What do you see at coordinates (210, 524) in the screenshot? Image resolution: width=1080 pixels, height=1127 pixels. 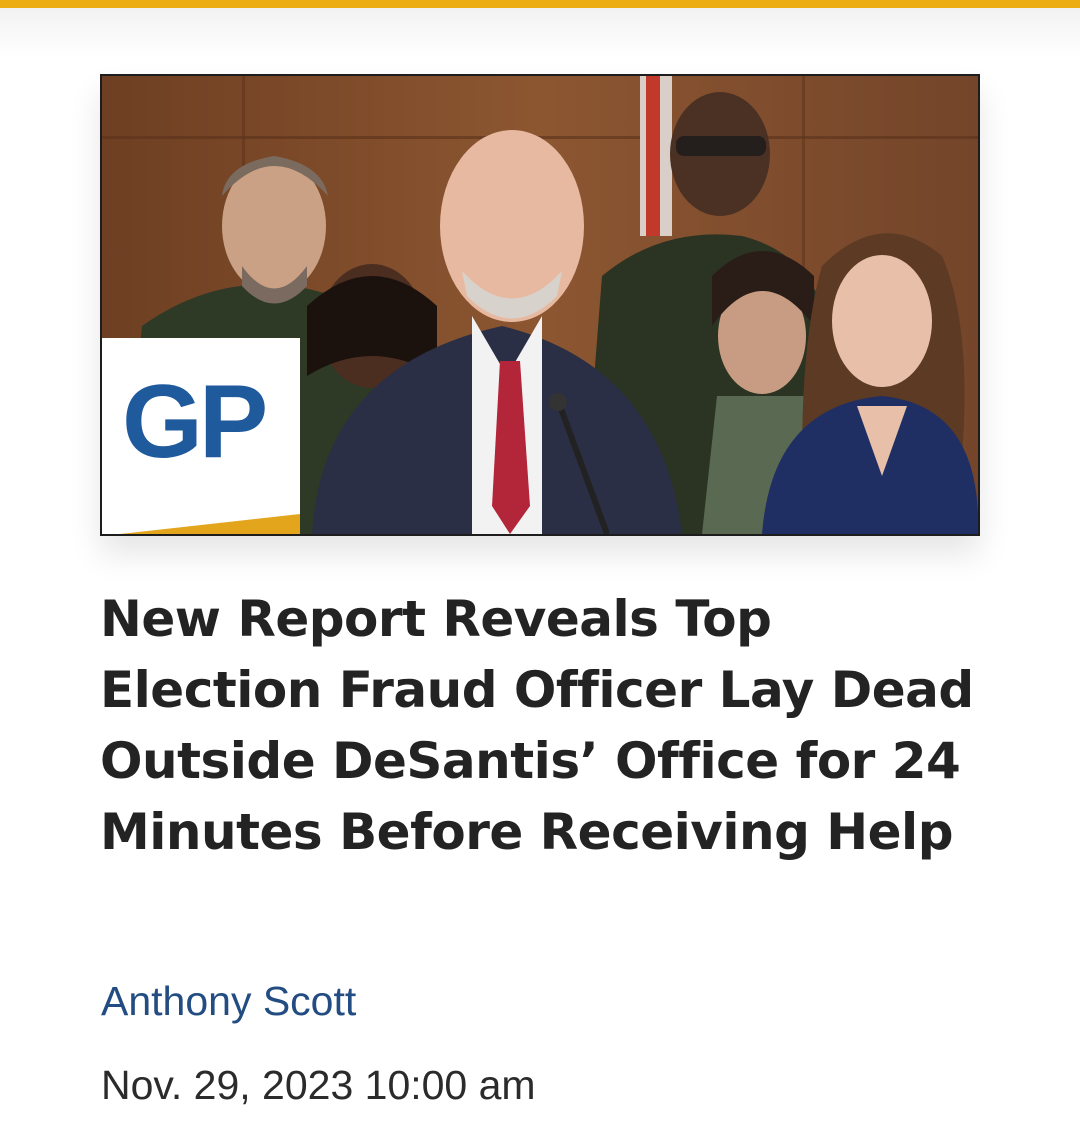 I see `gp-logo-stripe` at bounding box center [210, 524].